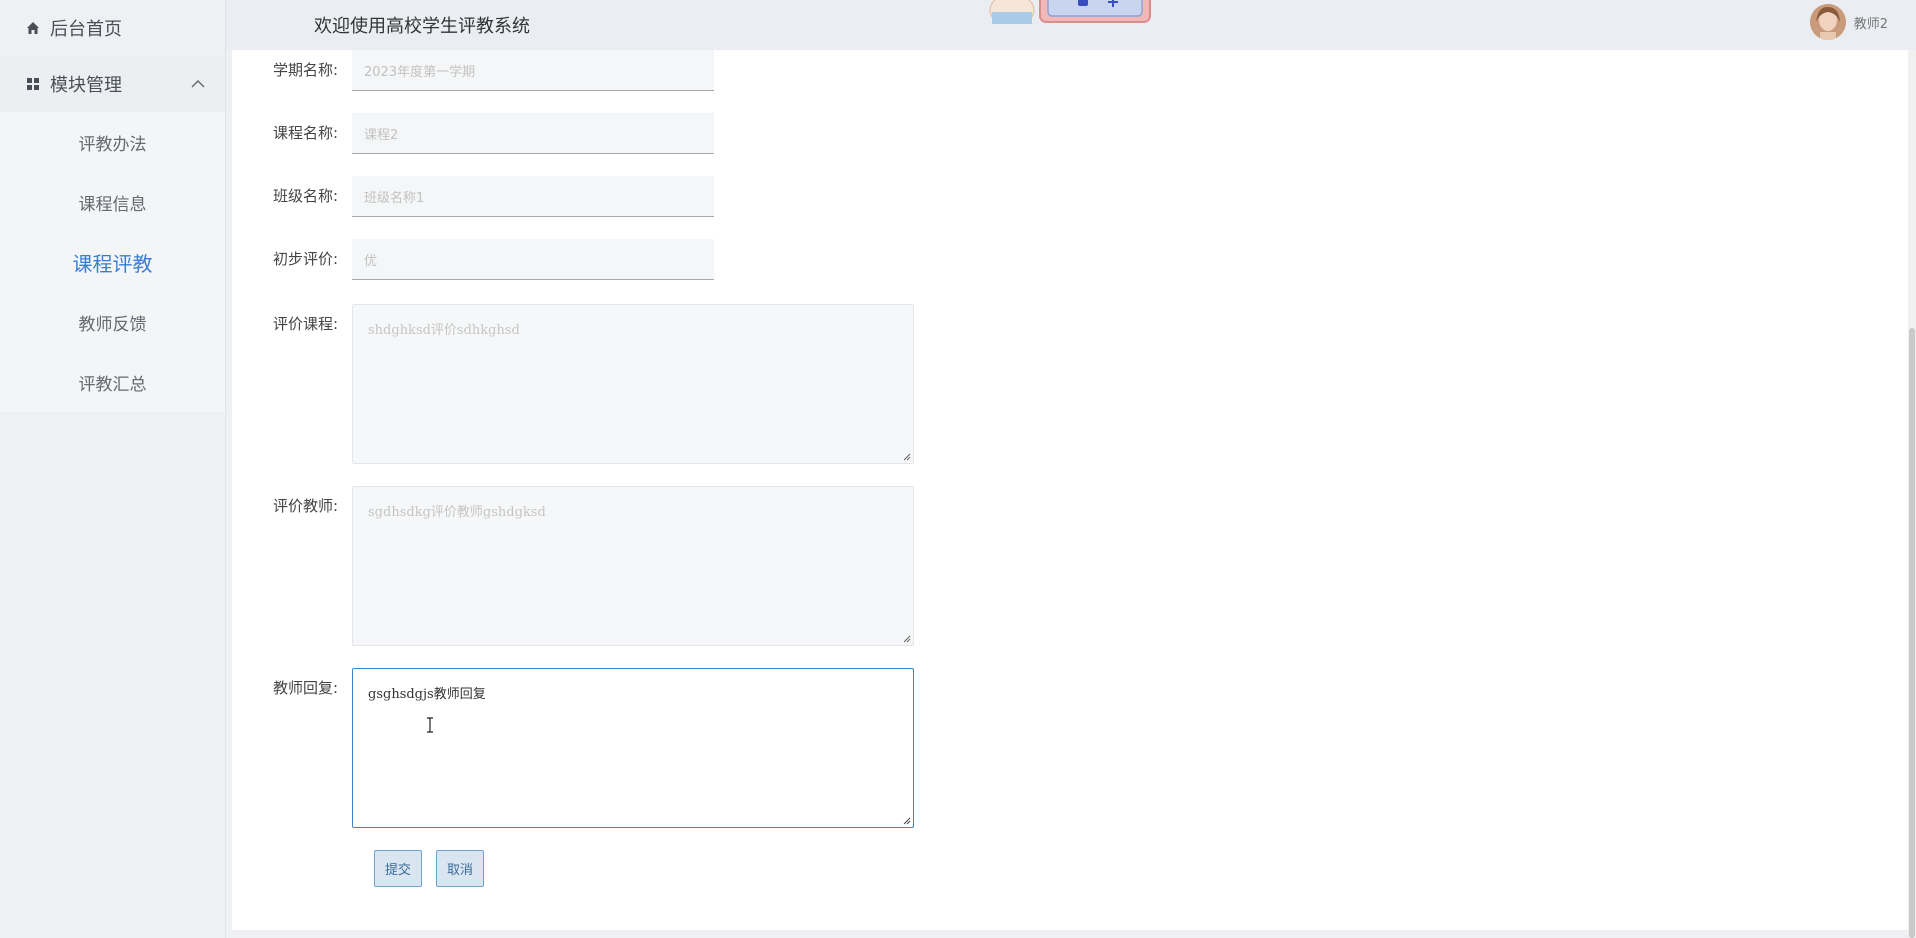 The width and height of the screenshot is (1916, 938). I want to click on sidebar-submenu: 评教办法 课程信息 课程评教 教师反馈 评教汇总, so click(112, 262).